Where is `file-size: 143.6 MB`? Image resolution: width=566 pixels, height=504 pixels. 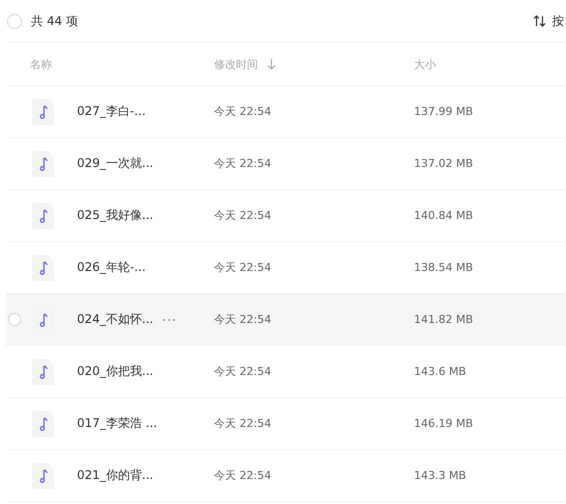 file-size: 143.6 MB is located at coordinates (440, 371).